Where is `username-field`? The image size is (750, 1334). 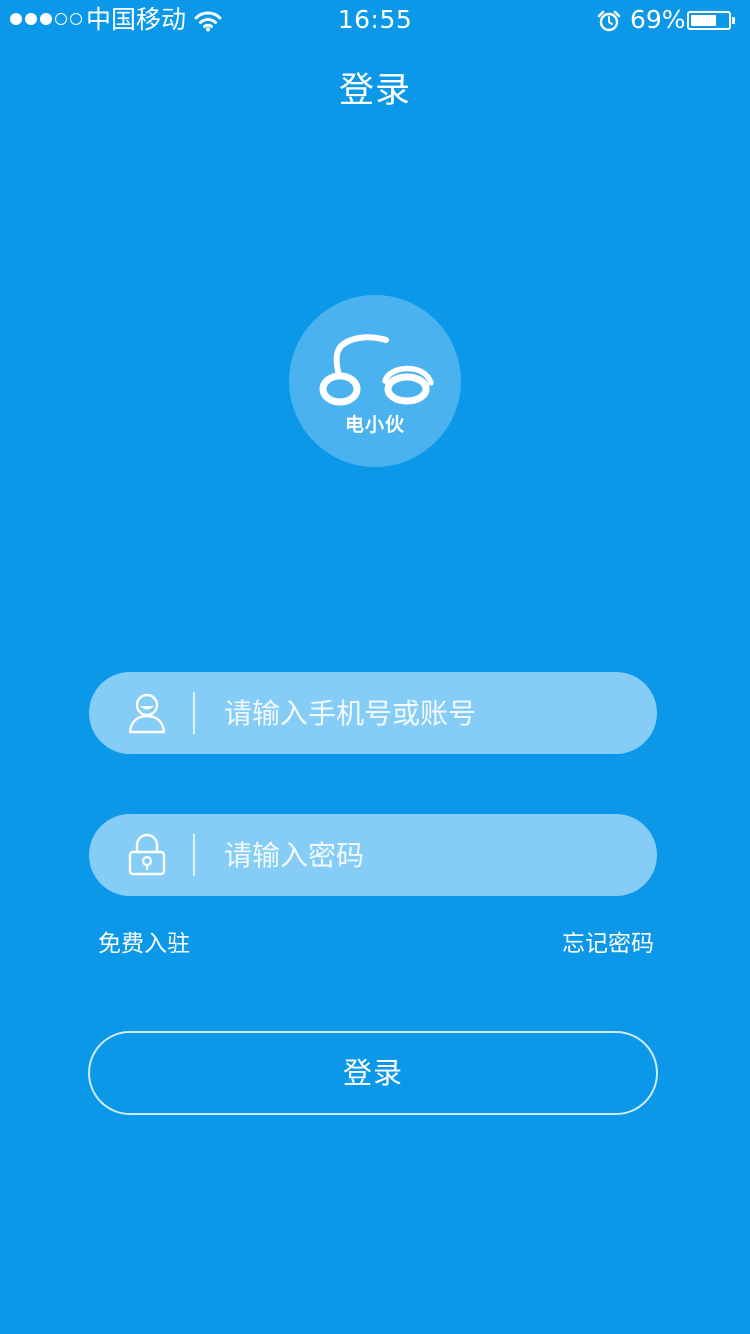 username-field is located at coordinates (373, 713).